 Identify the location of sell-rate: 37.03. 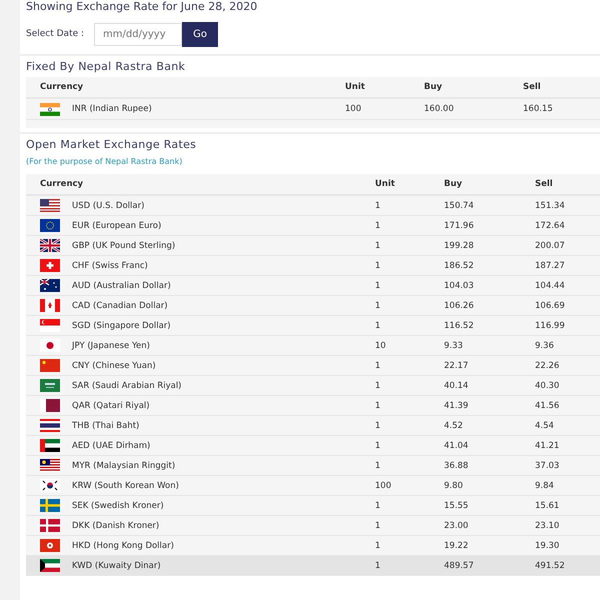
(547, 465).